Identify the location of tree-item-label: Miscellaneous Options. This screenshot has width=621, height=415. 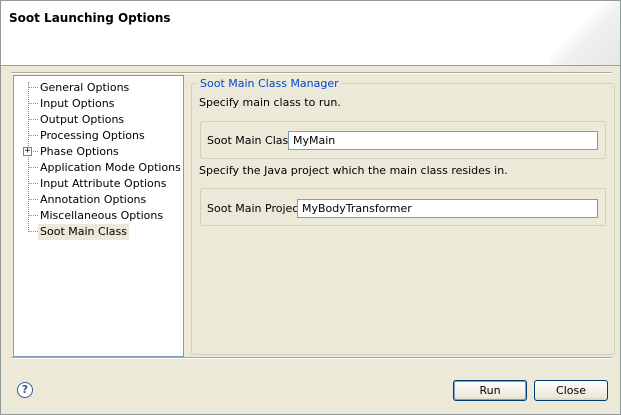
(102, 215).